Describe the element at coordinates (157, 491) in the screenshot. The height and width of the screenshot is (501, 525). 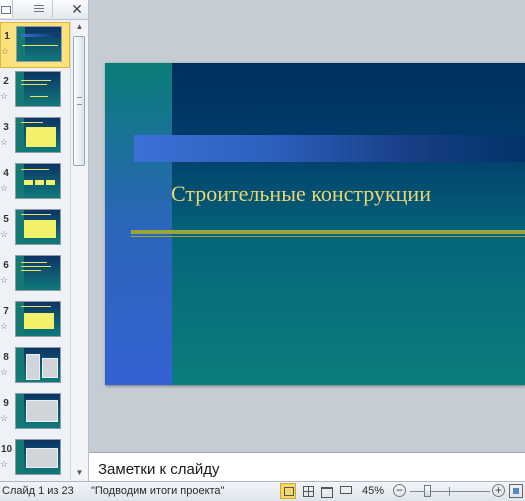
I see `theme-name: "Подводим итоги проекта"` at that location.